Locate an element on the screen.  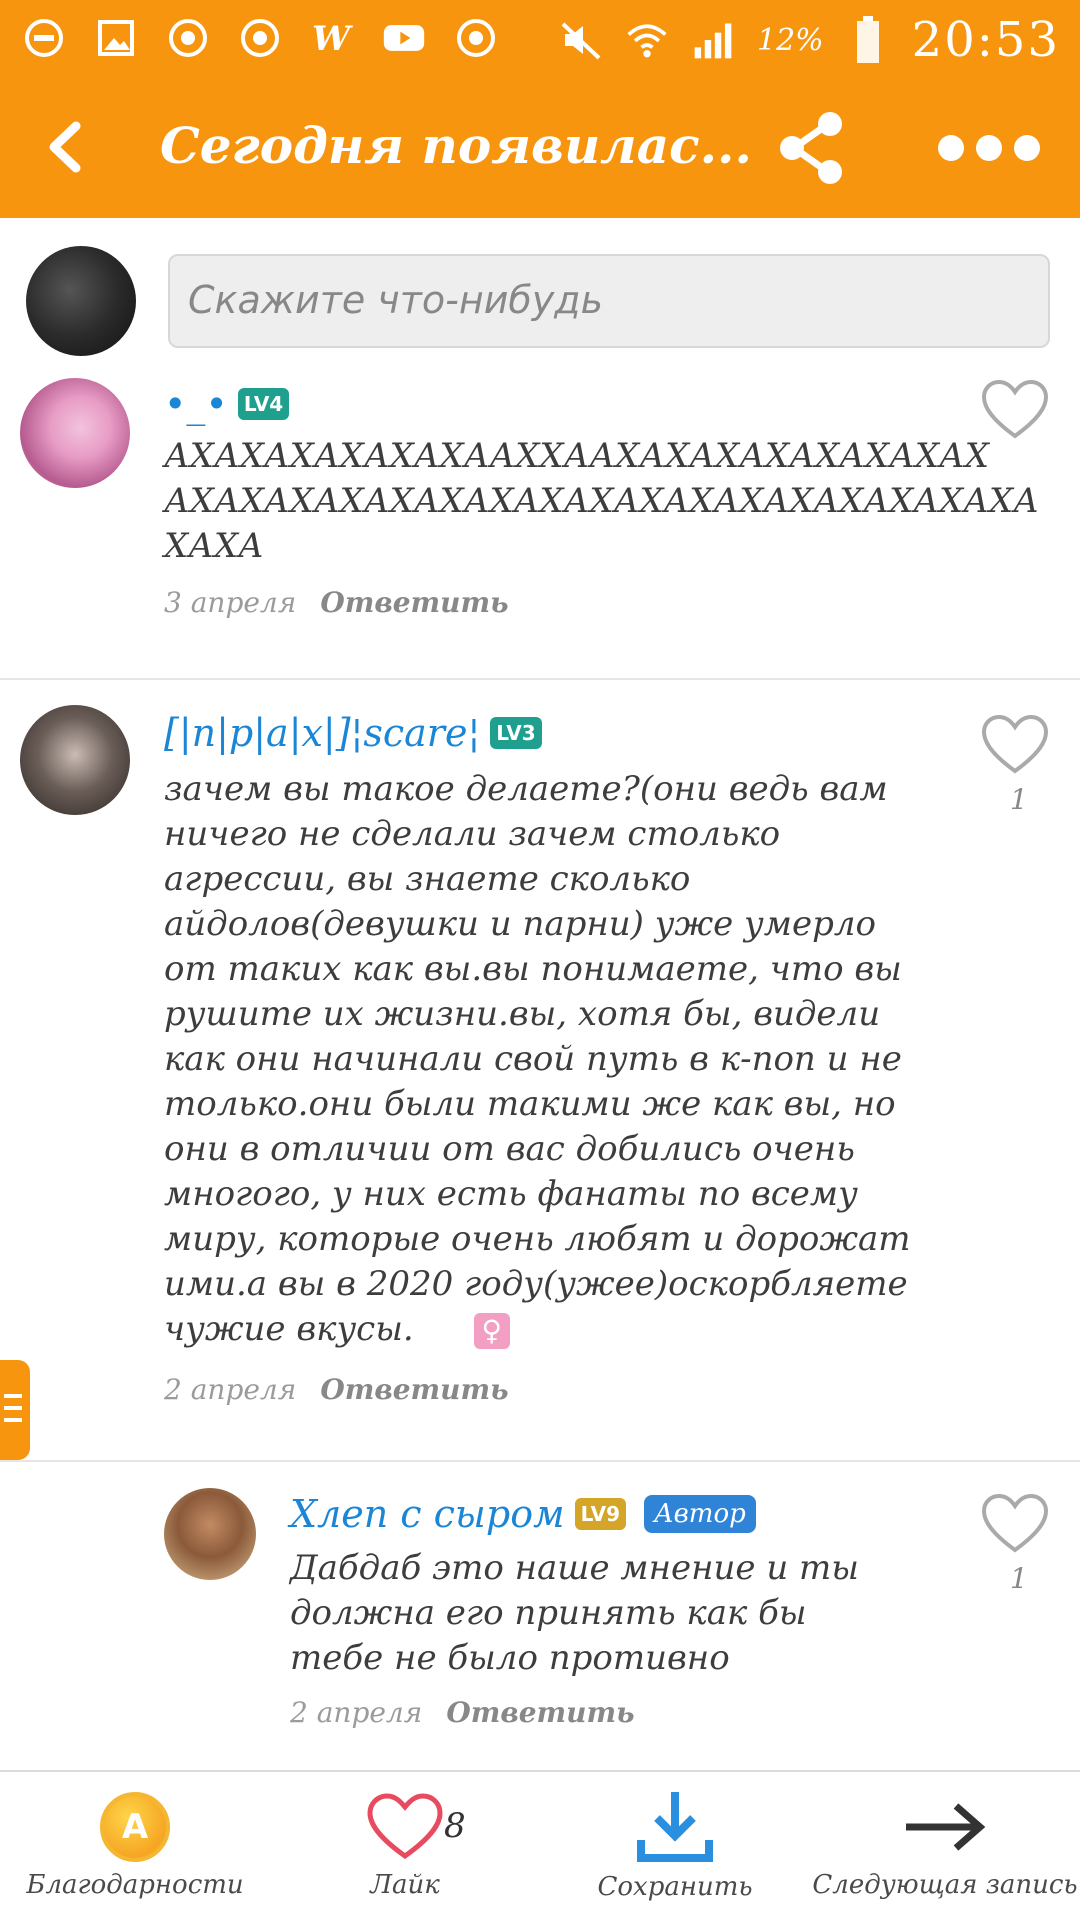
post-like-count: 8 is located at coordinates (455, 1826).